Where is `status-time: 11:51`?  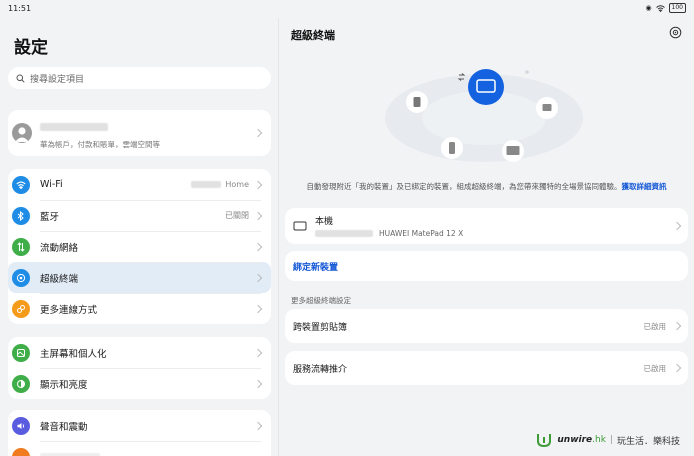 status-time: 11:51 is located at coordinates (20, 8).